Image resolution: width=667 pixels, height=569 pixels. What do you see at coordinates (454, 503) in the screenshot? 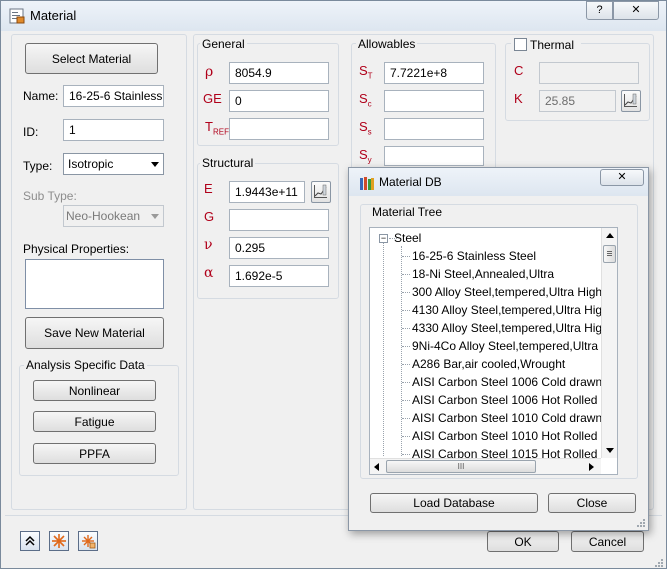
I see `load-database-button: Load Database` at bounding box center [454, 503].